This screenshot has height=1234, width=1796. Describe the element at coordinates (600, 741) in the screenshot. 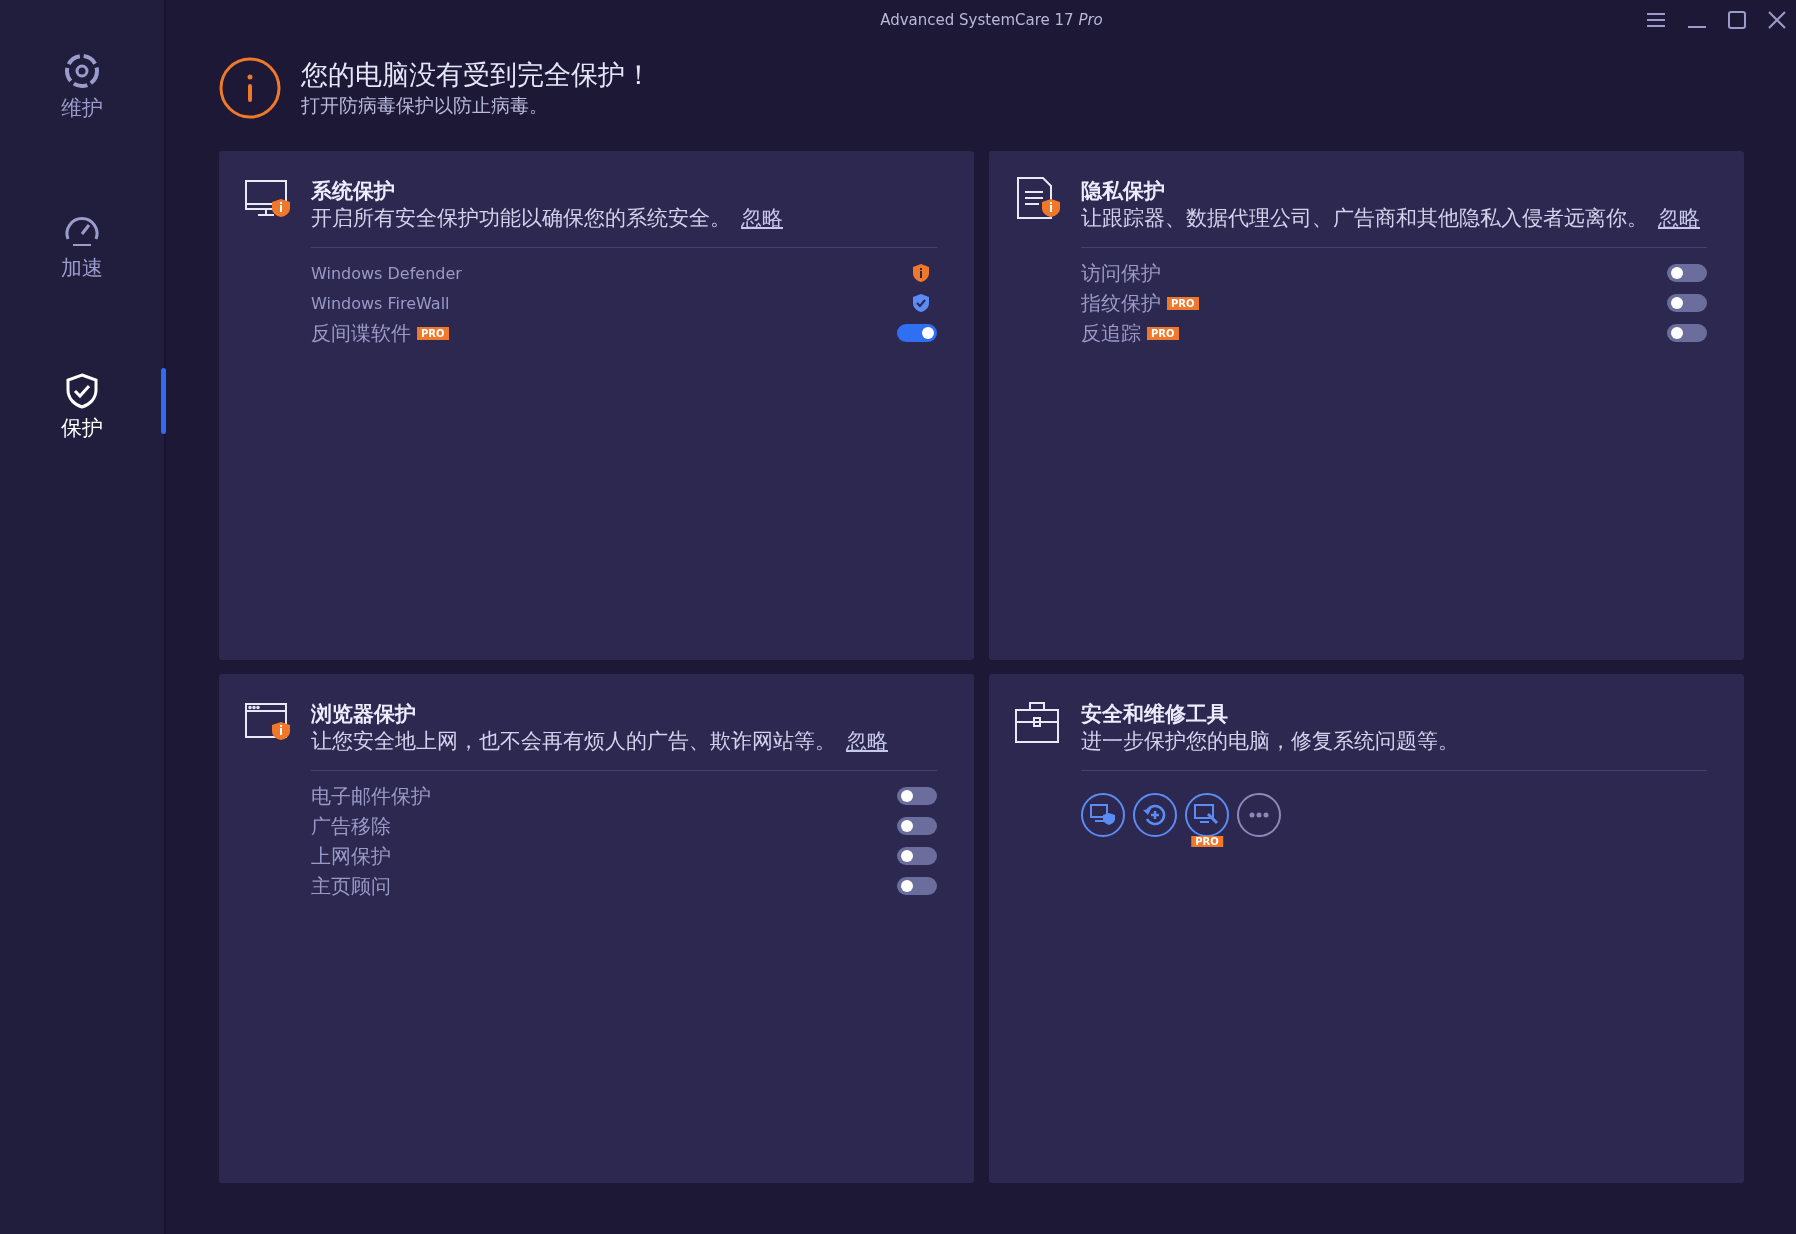

I see `card-description: 让您安全地上网，也不会再有烦人的广告、欺诈网站等。 忽略` at that location.